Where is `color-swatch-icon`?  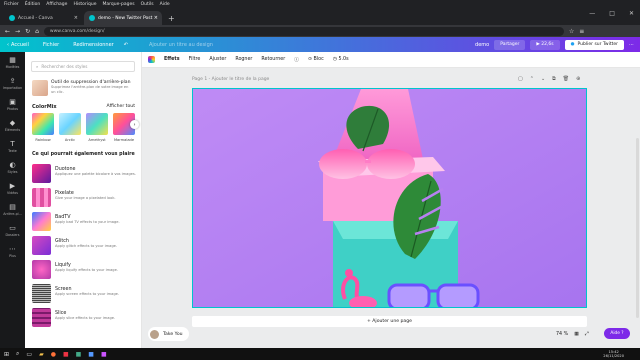 color-swatch-icon is located at coordinates (151, 59).